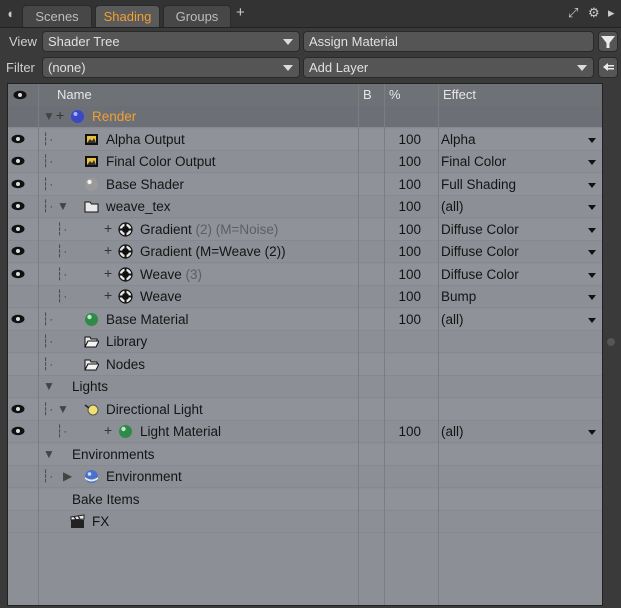 The height and width of the screenshot is (608, 621). Describe the element at coordinates (448, 41) in the screenshot. I see `assign-material-field: Assign Material` at that location.